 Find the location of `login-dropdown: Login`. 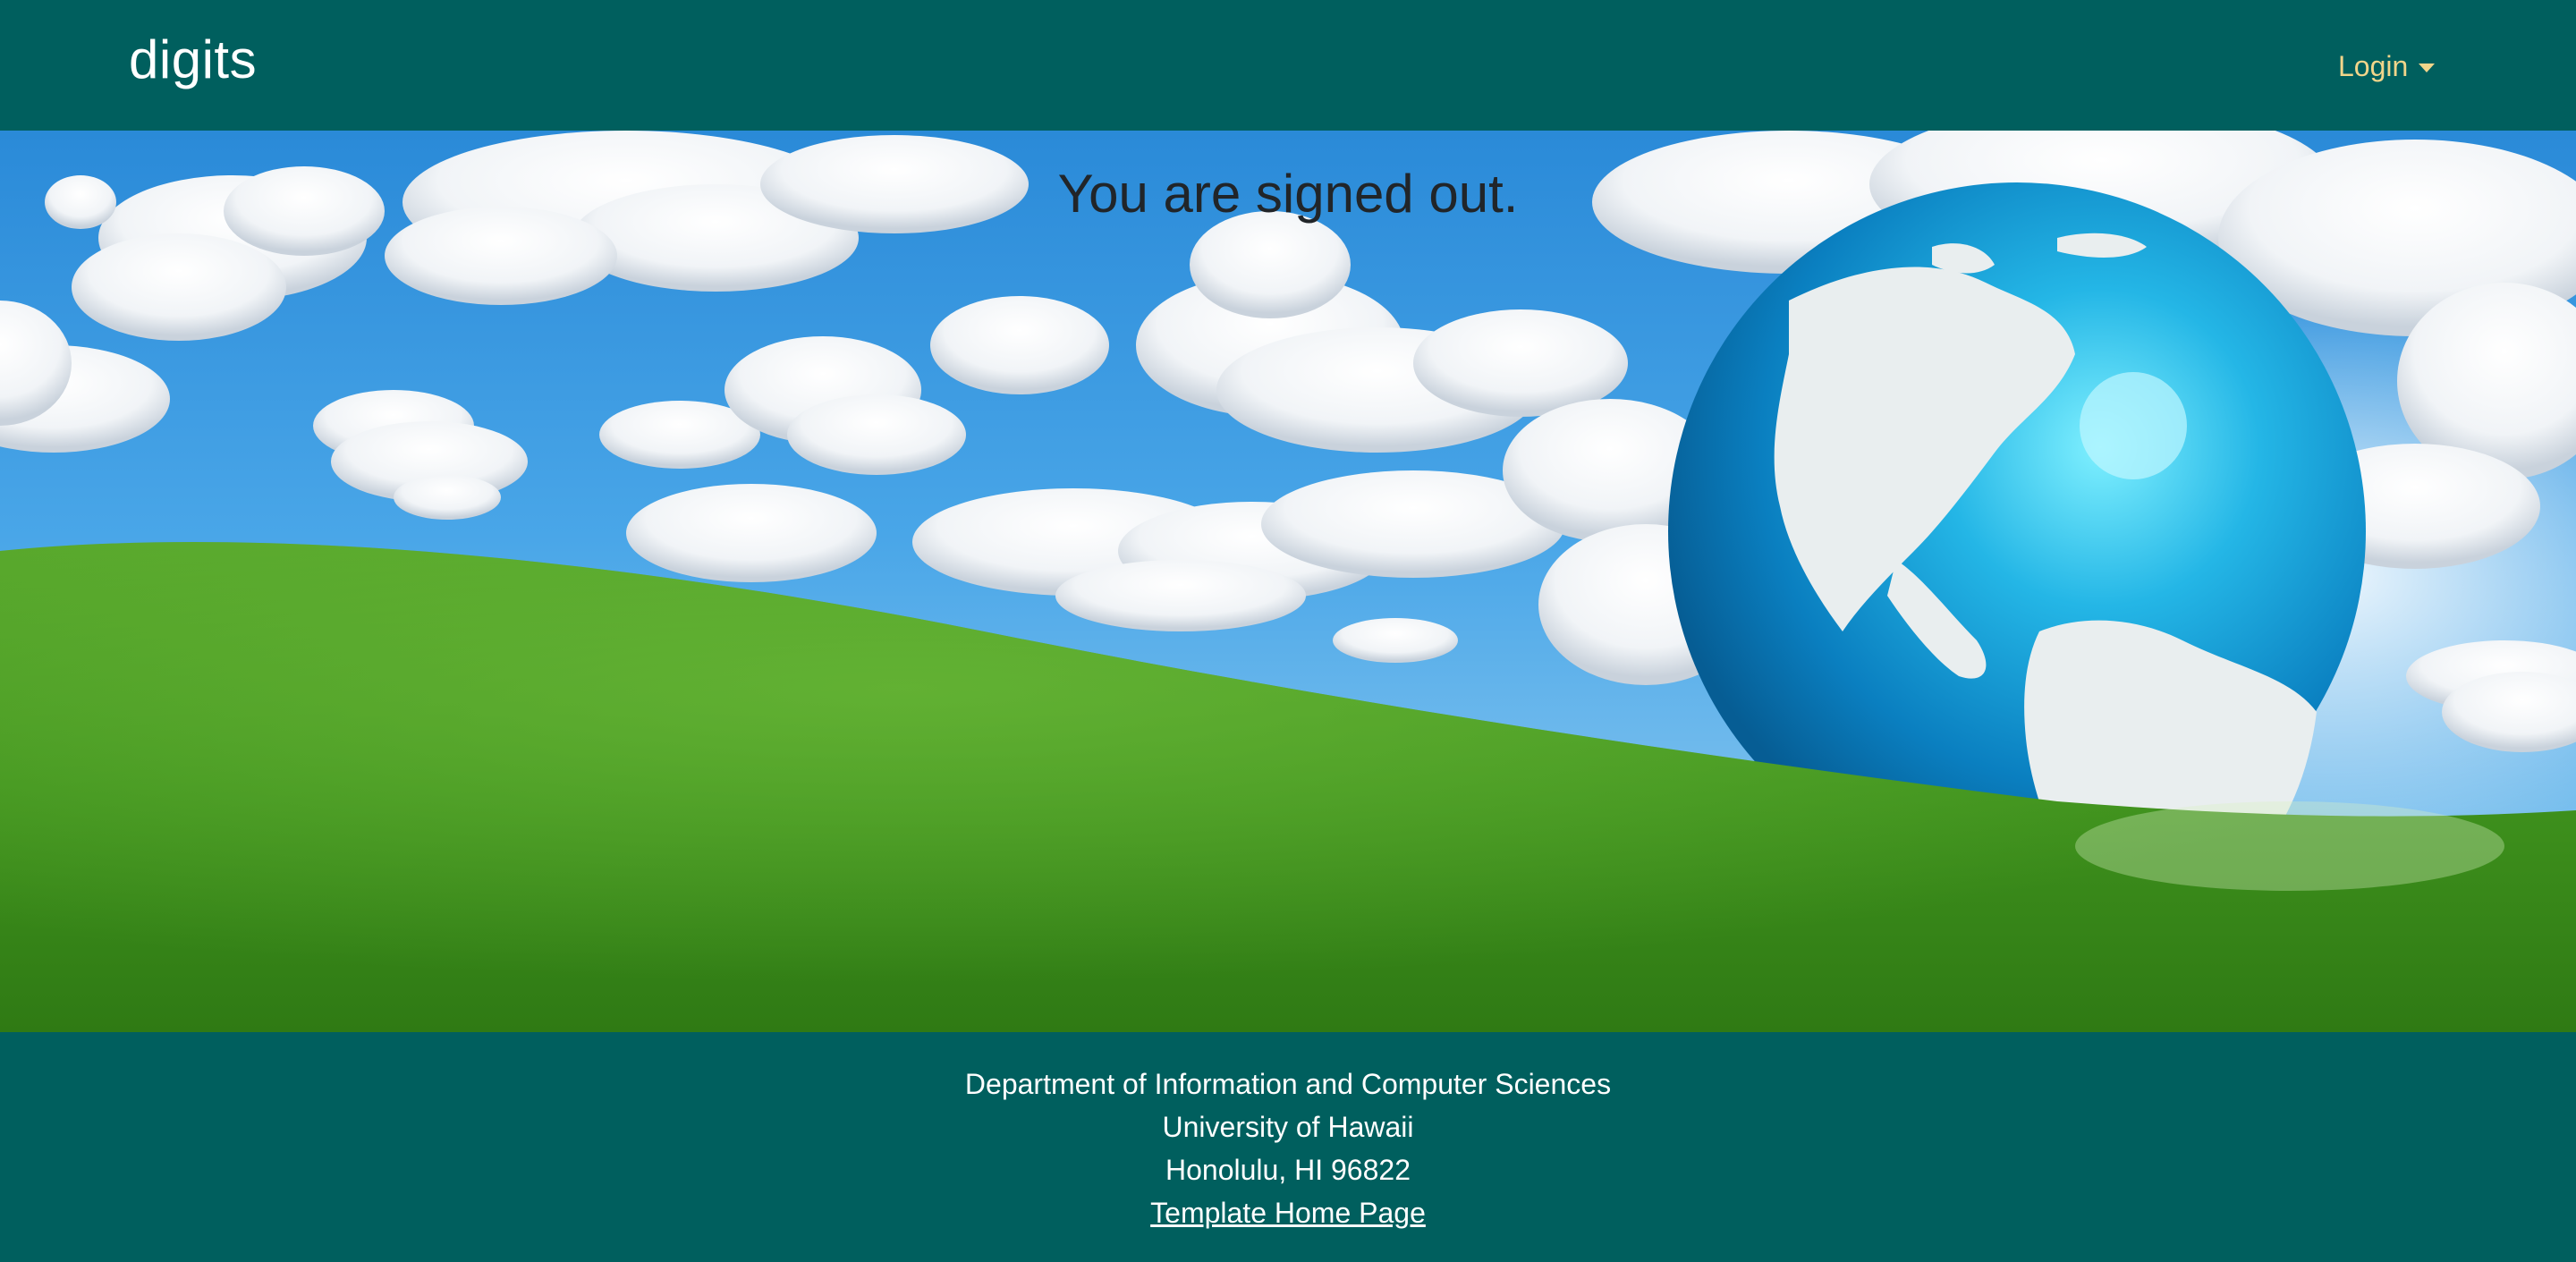

login-dropdown: Login is located at coordinates (2387, 66).